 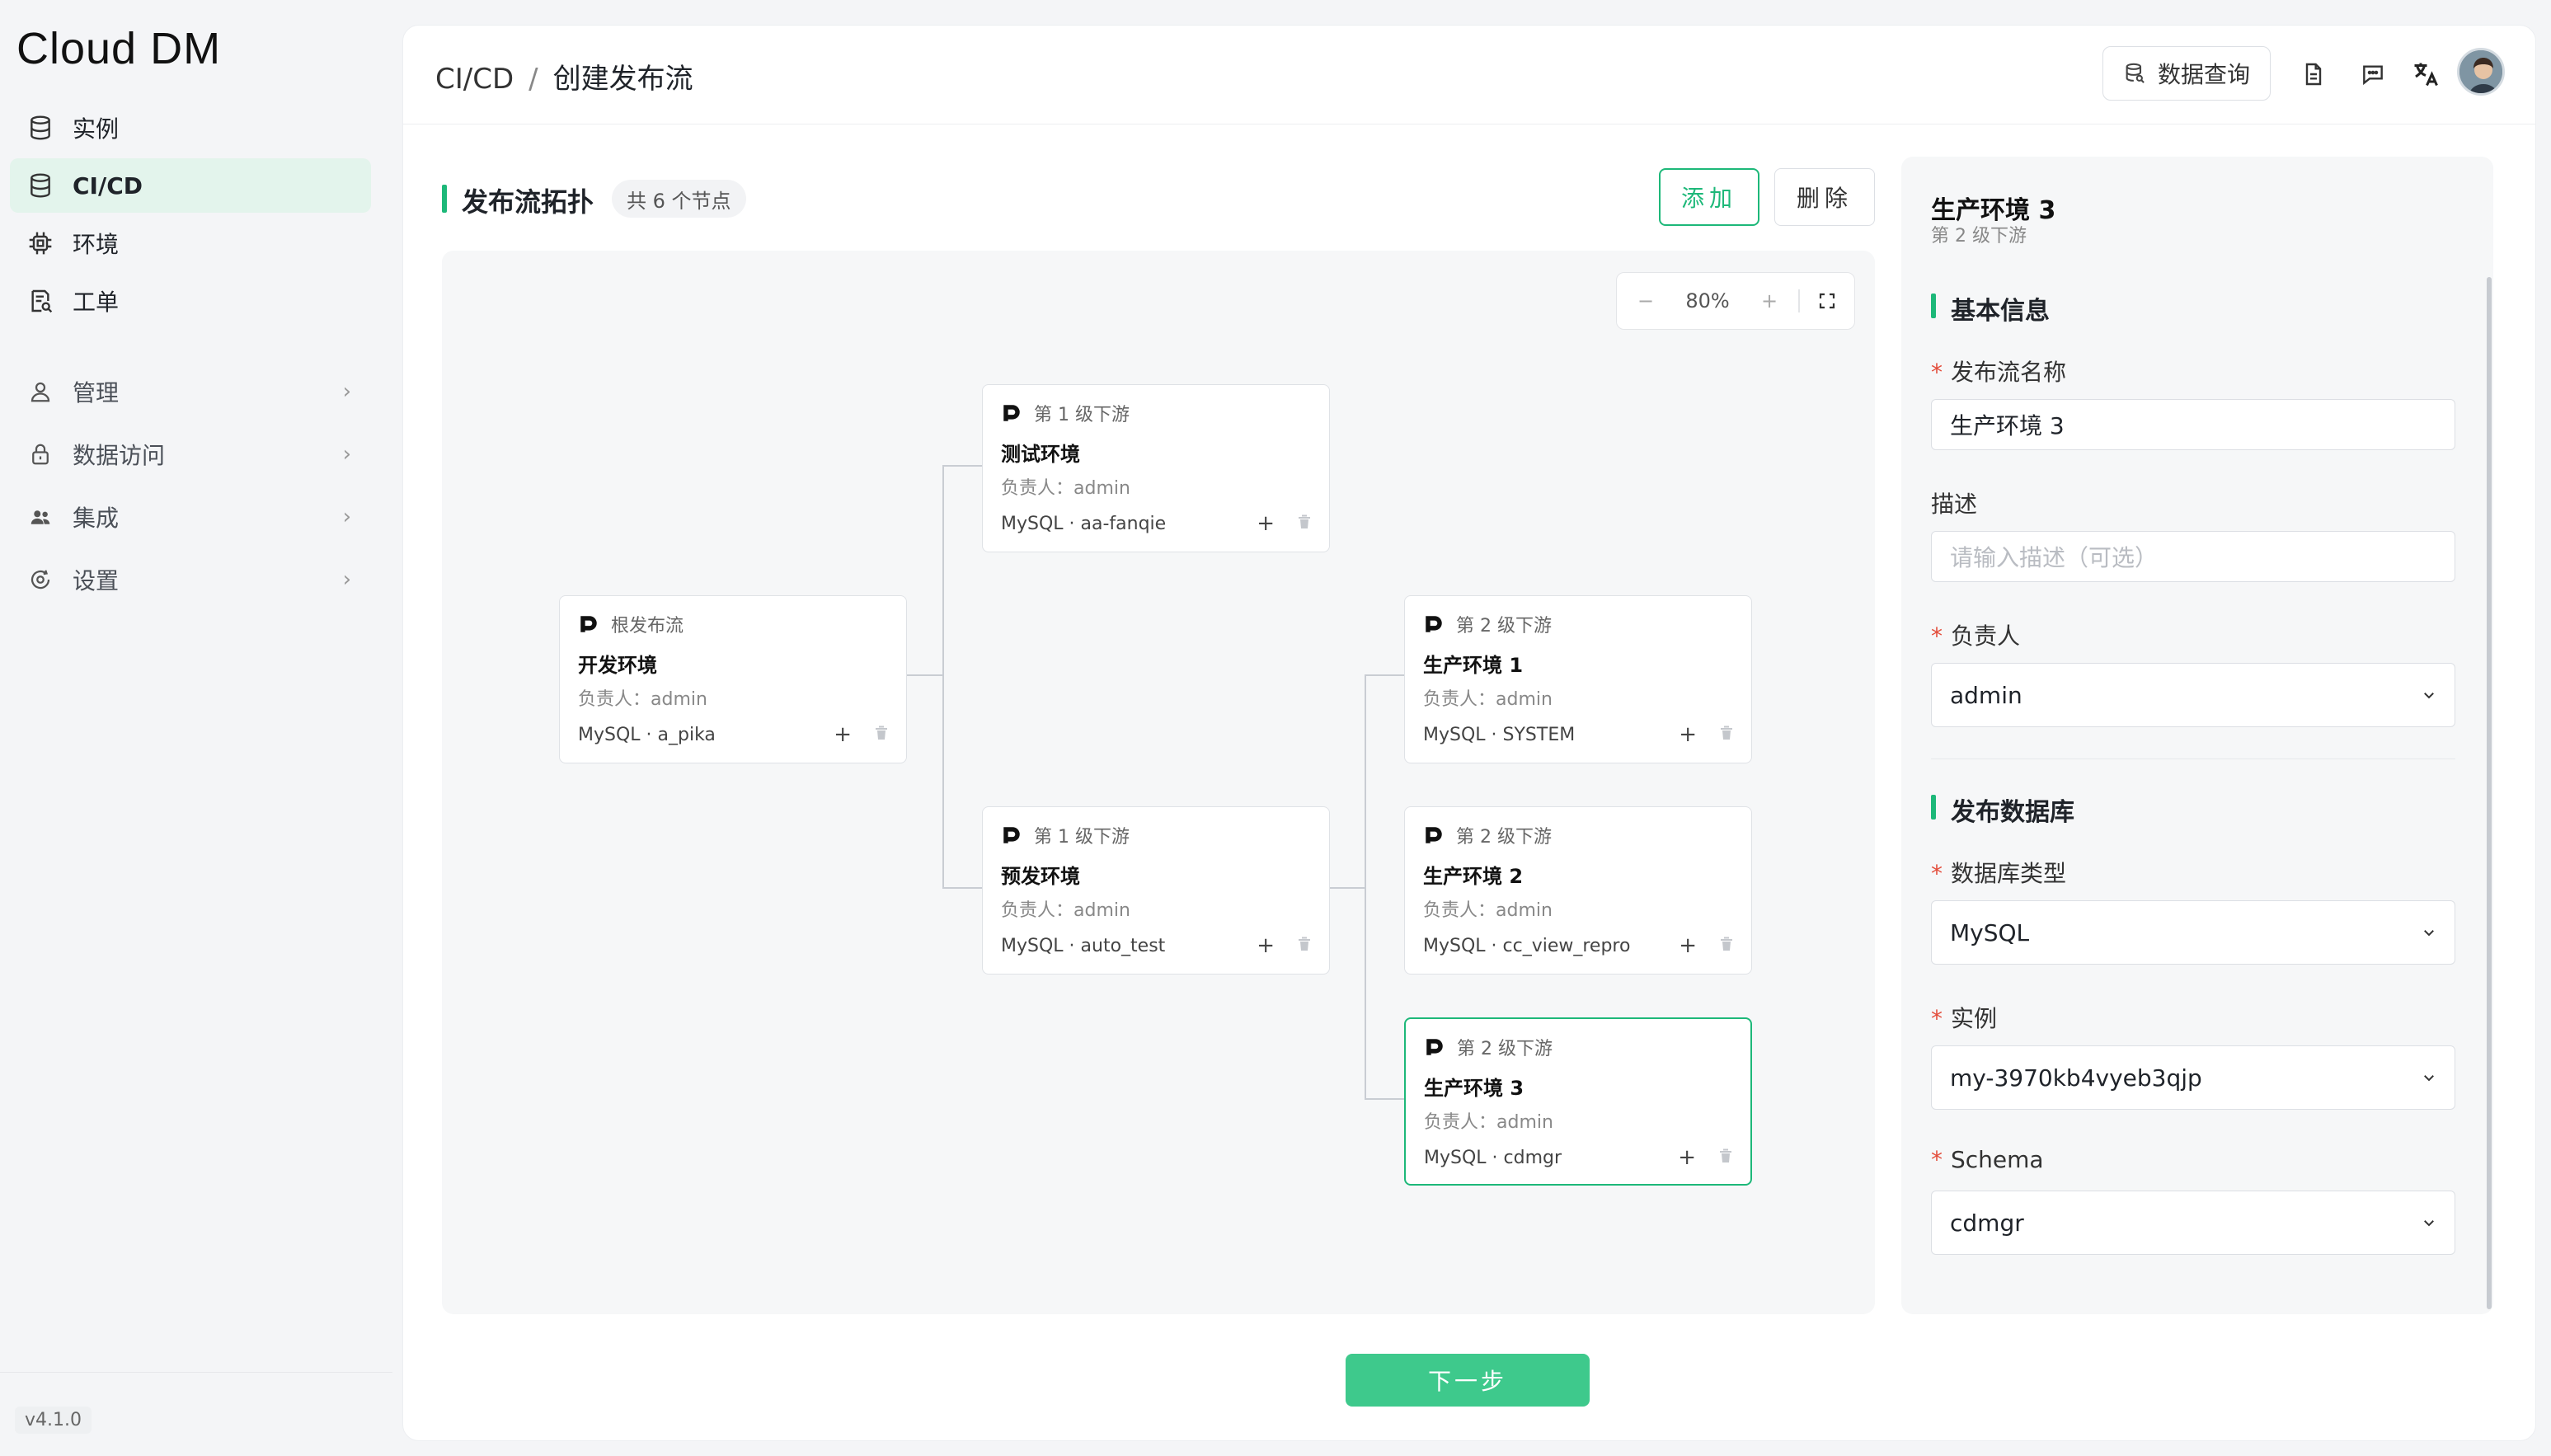 I want to click on sidebar-group-data-access: 数据访问 ›, so click(x=190, y=454).